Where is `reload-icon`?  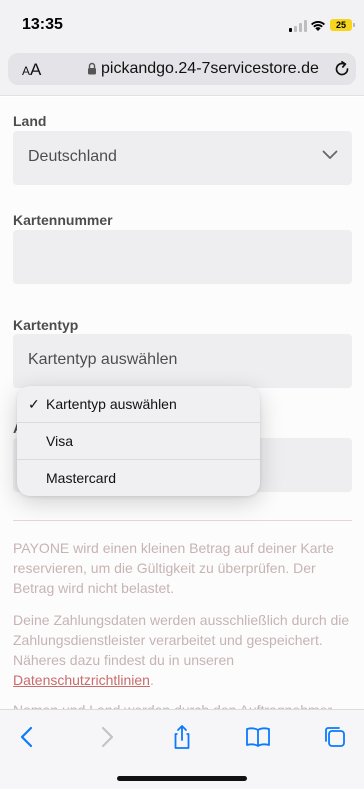
reload-icon is located at coordinates (342, 69).